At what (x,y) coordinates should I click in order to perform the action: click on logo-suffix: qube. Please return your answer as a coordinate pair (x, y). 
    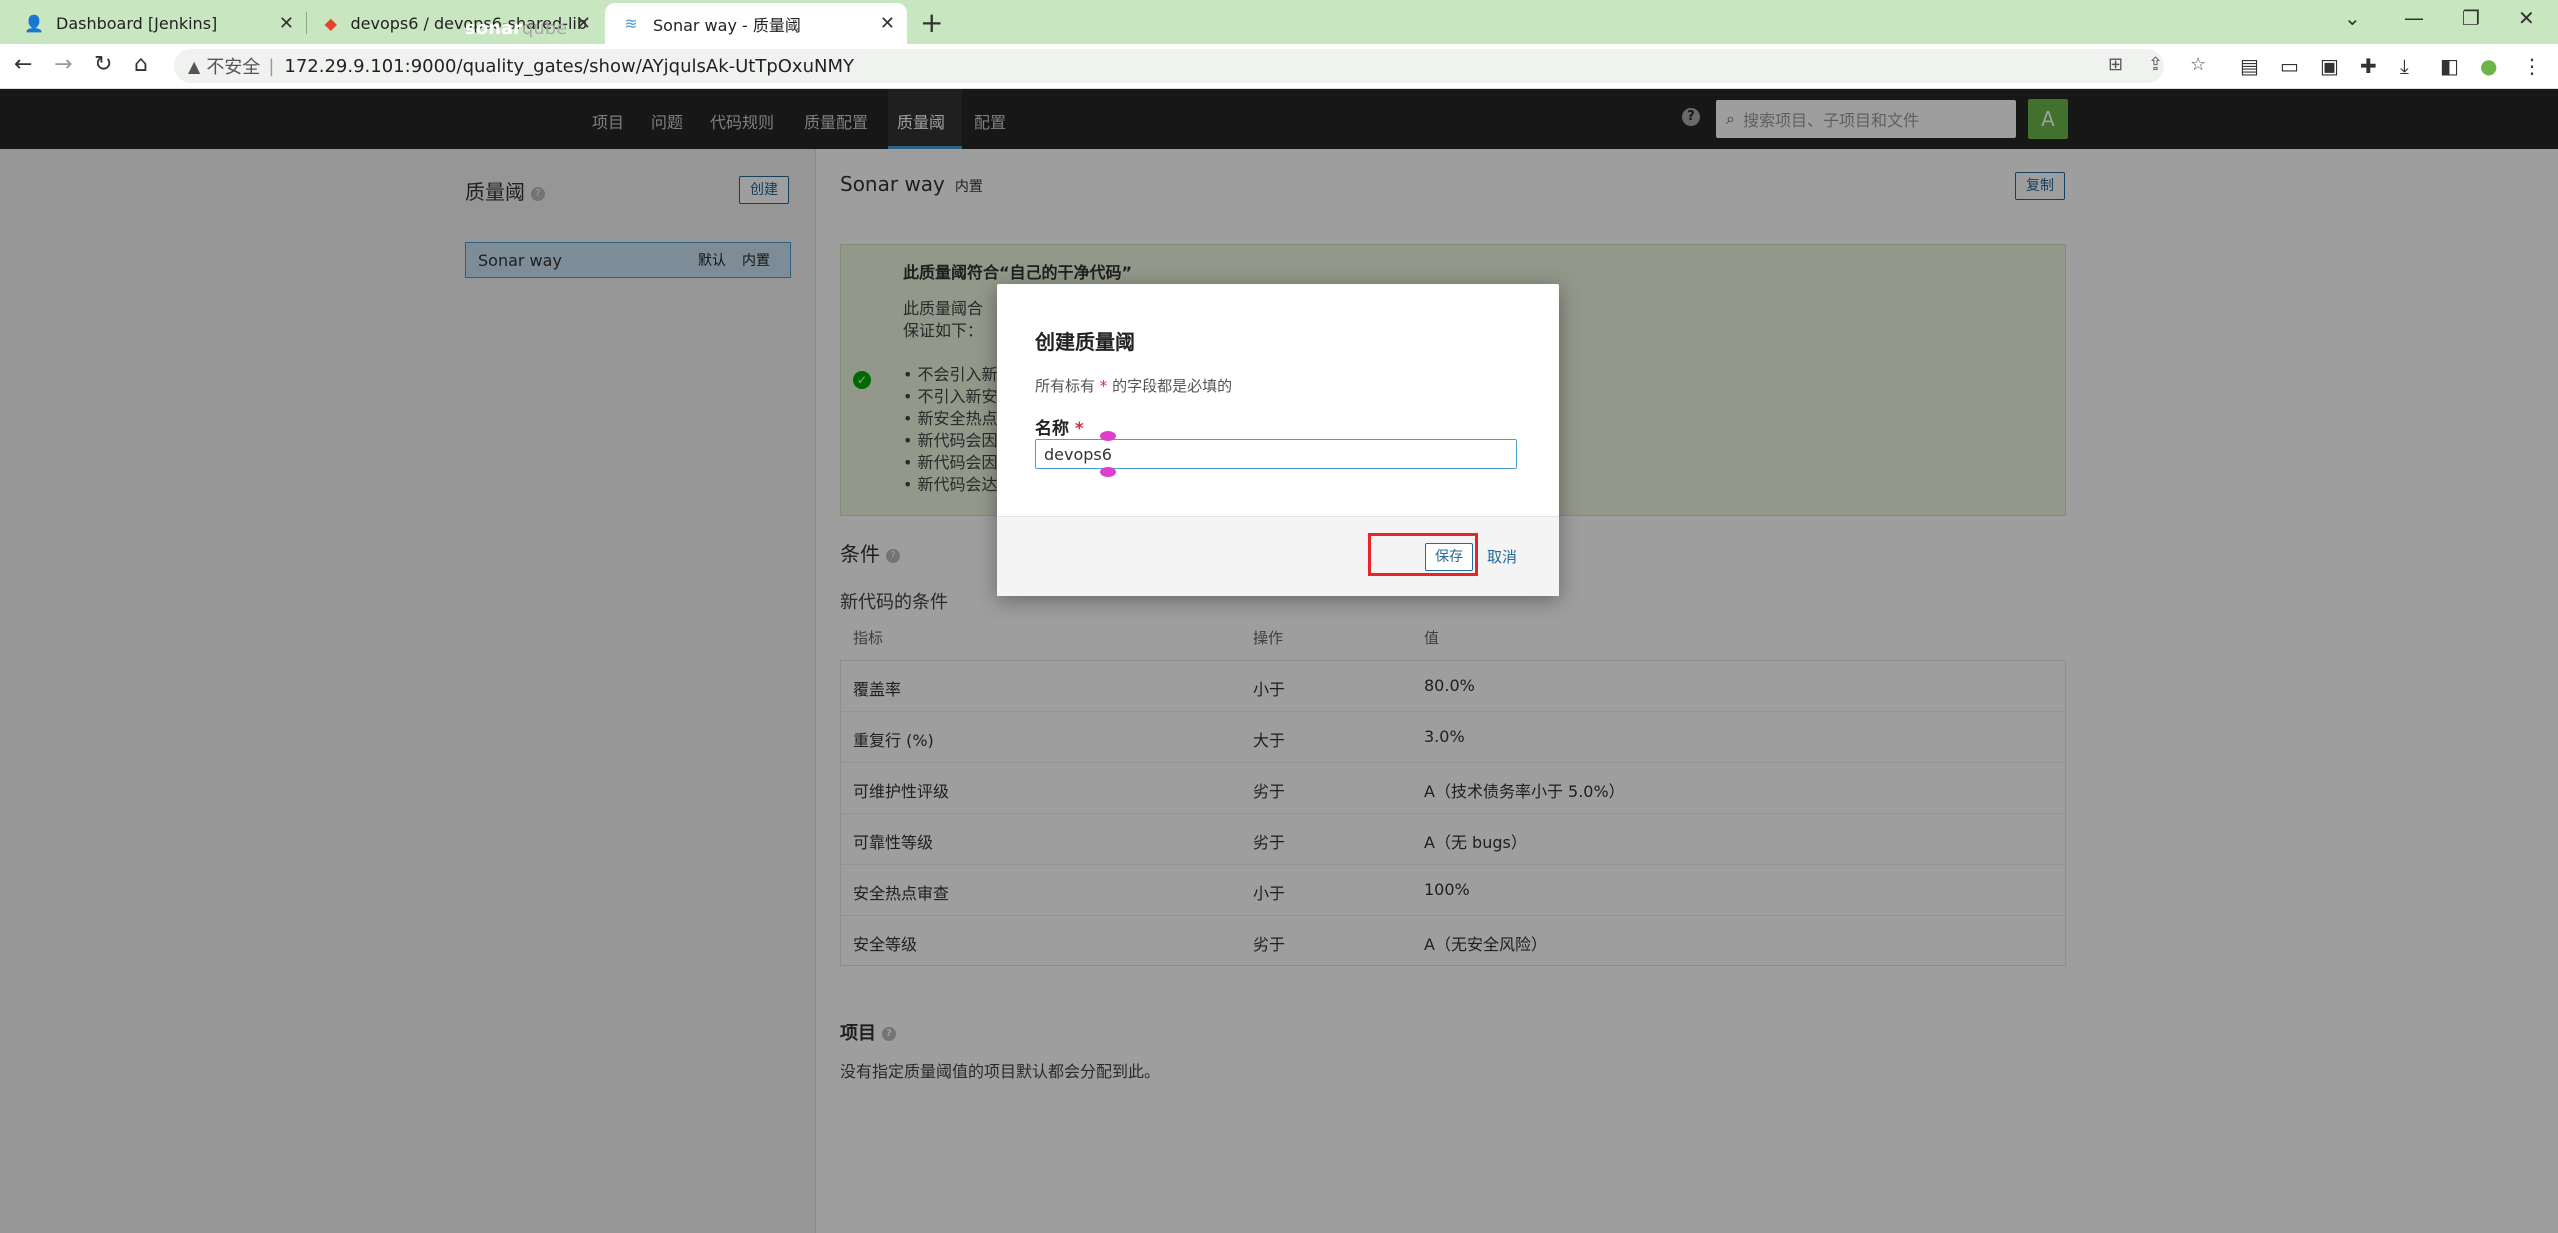
    Looking at the image, I should click on (544, 28).